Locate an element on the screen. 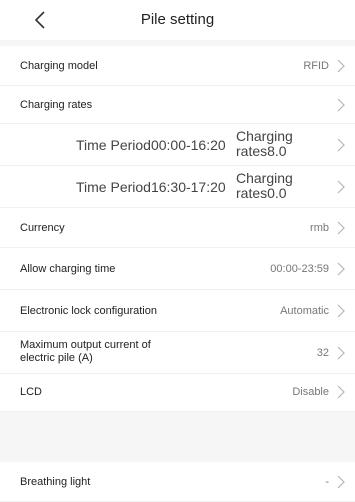  rate-period-item: Time Period16:30-17:20 Charging rates0.0 is located at coordinates (177, 187).